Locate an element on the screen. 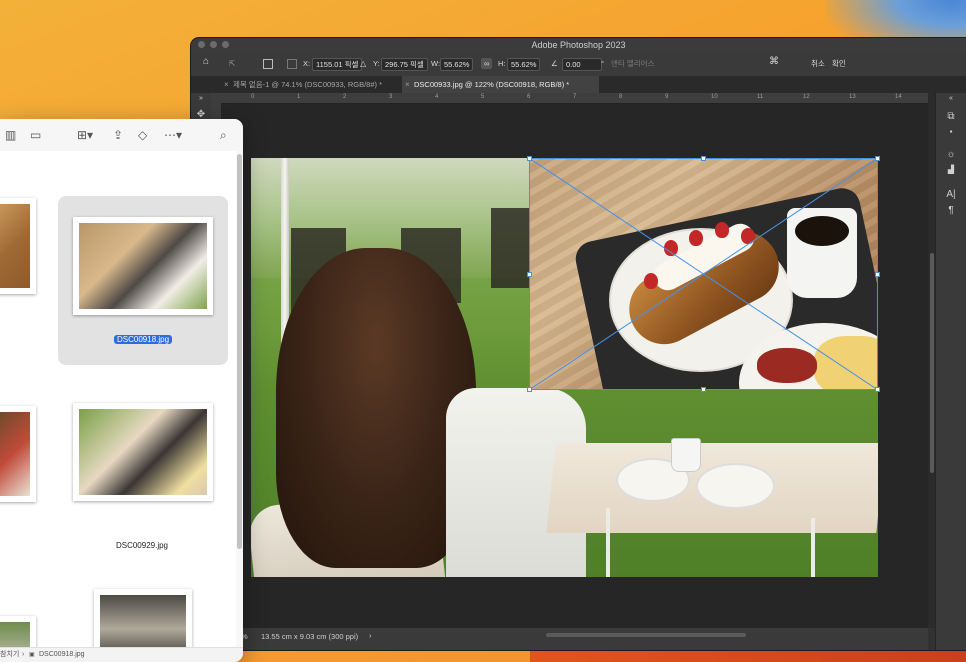 This screenshot has width=966, height=662. warp-icon: ⌘ is located at coordinates (774, 61).